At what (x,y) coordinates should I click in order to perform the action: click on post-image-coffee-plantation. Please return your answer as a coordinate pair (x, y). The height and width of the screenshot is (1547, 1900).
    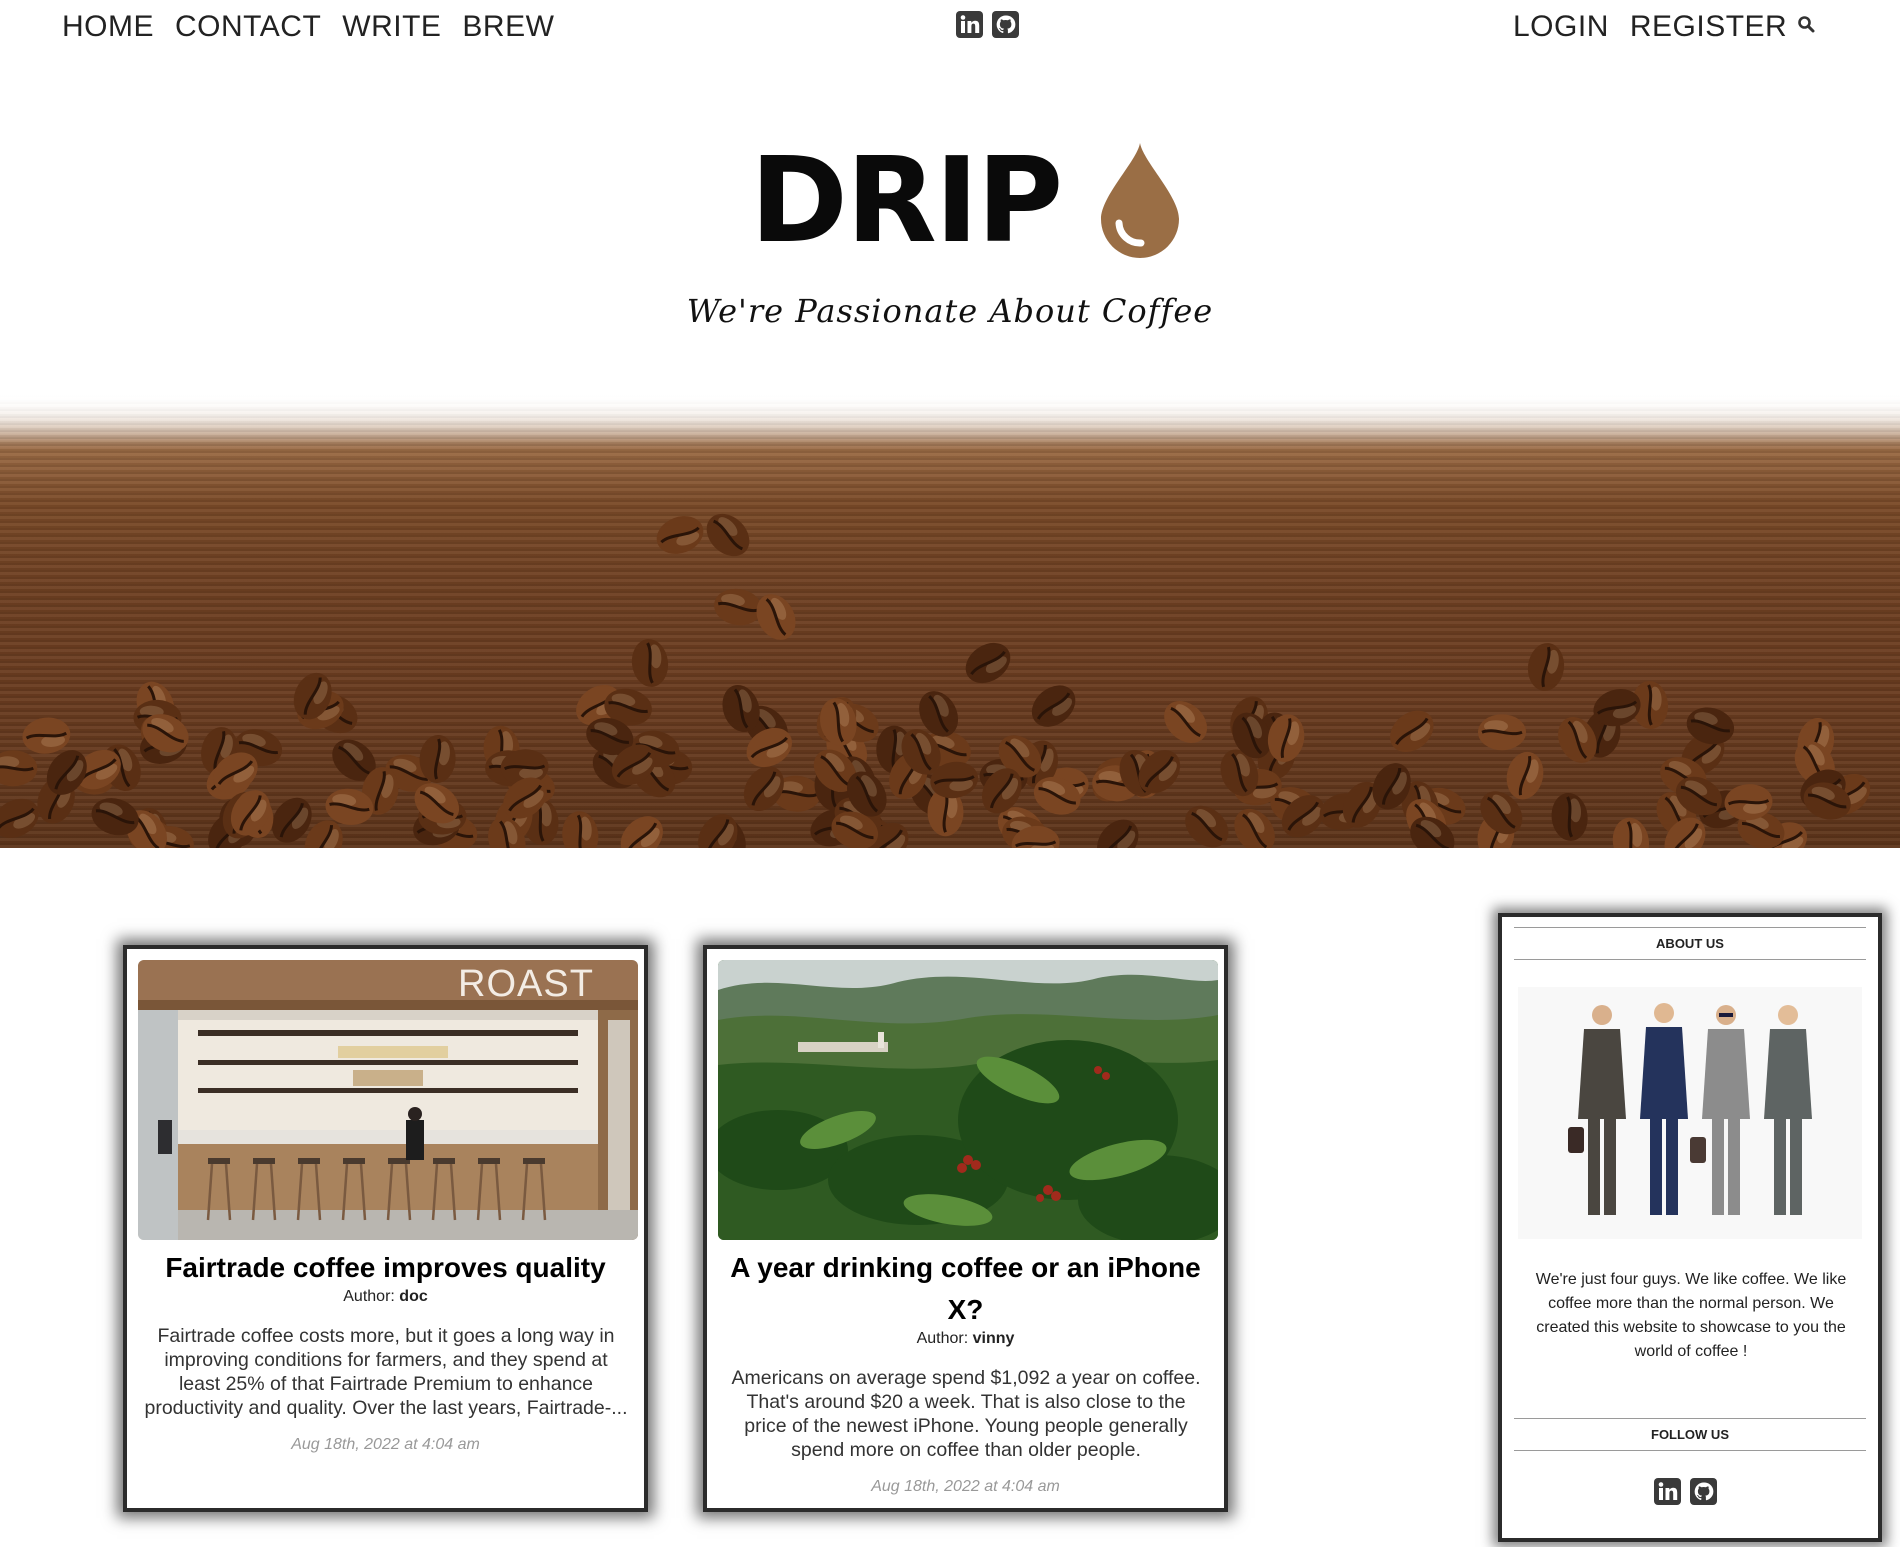
    Looking at the image, I should click on (968, 1100).